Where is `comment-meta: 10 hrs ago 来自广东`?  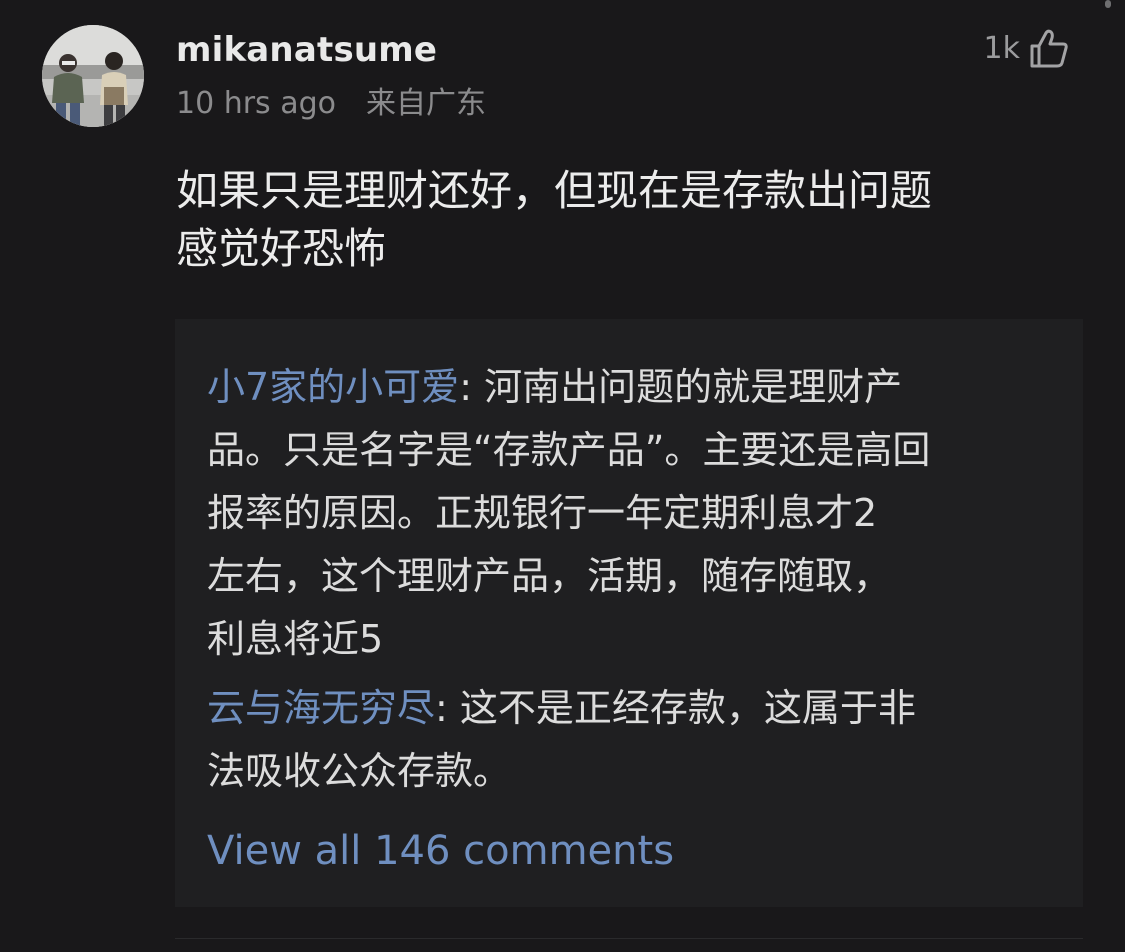
comment-meta: 10 hrs ago 来自广东 is located at coordinates (331, 104).